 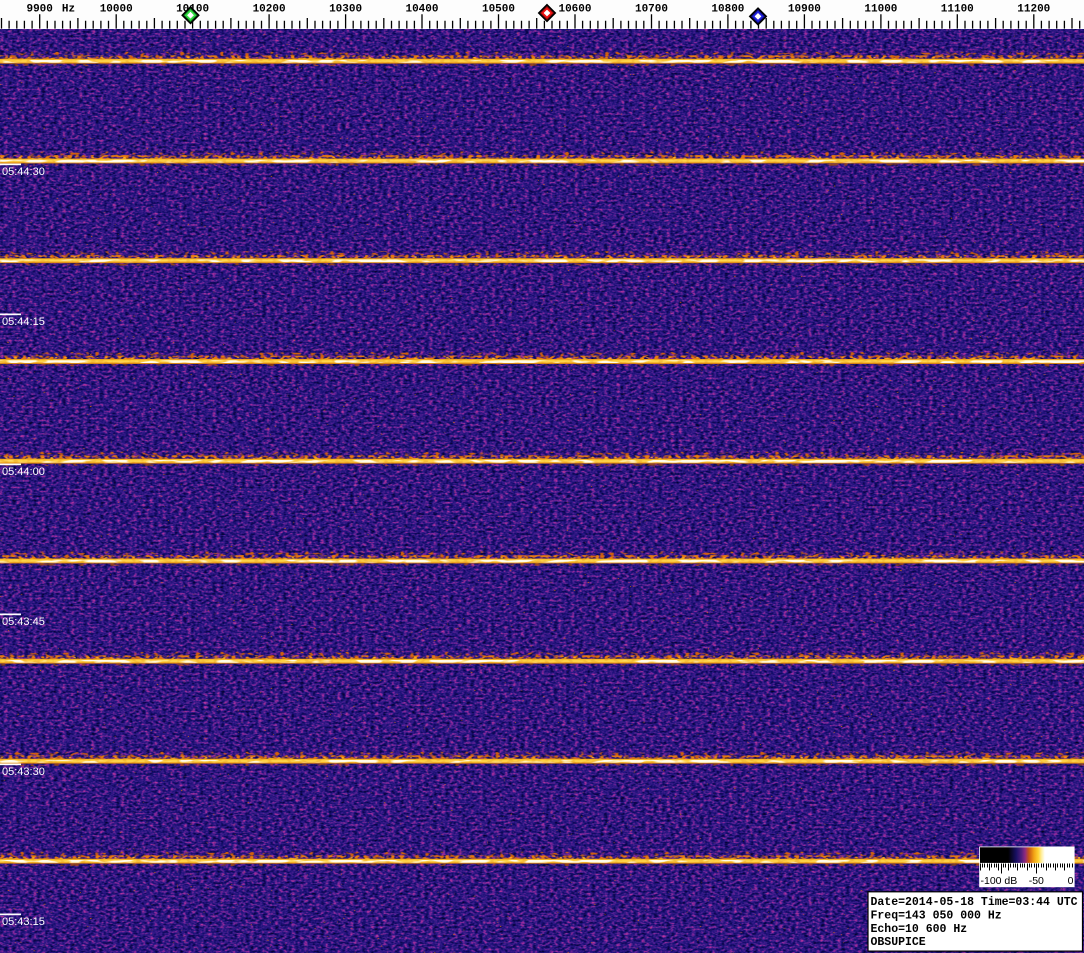 I want to click on svg-text: -100 dB, so click(x=999, y=881).